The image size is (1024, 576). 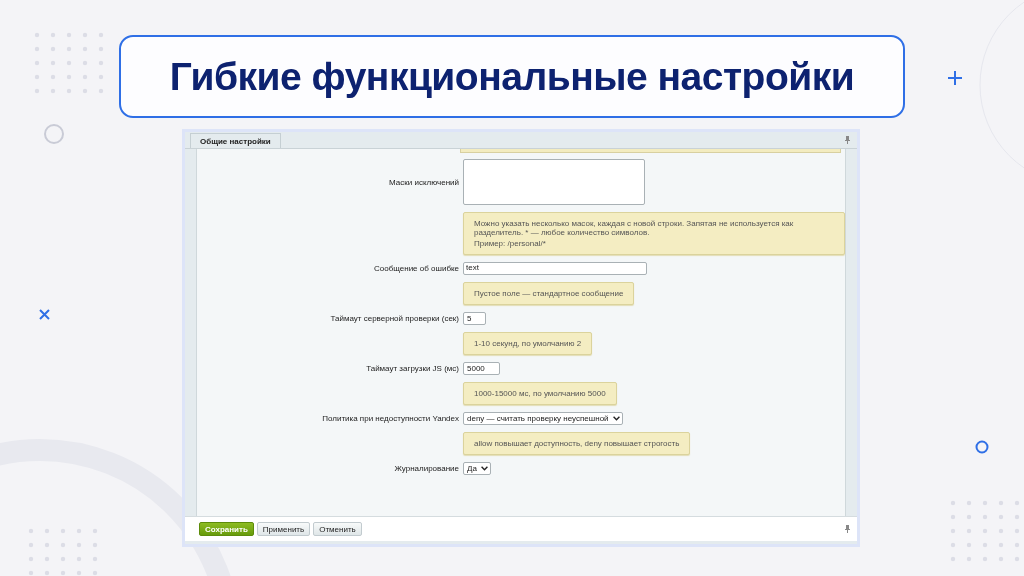 What do you see at coordinates (512, 76) in the screenshot?
I see `page-title: Гибкие функциональные настройки` at bounding box center [512, 76].